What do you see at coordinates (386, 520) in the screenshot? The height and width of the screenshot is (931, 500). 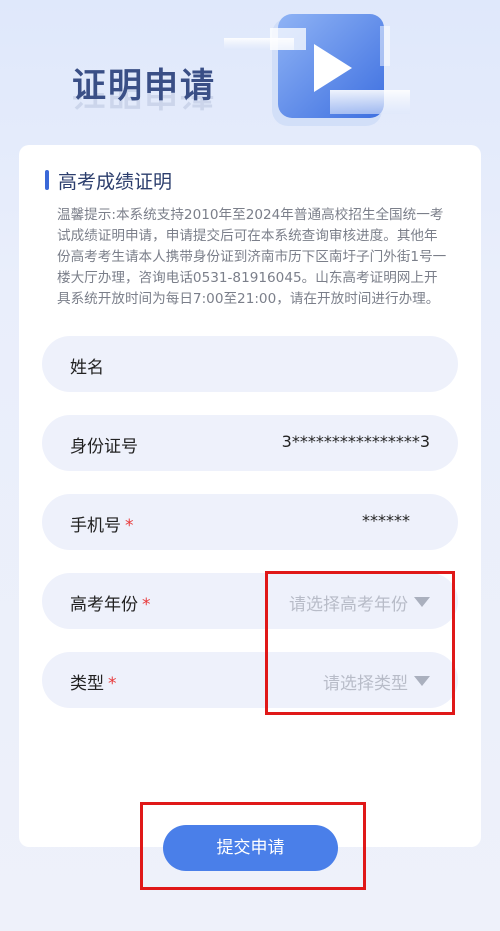 I see `phone-value: ******` at bounding box center [386, 520].